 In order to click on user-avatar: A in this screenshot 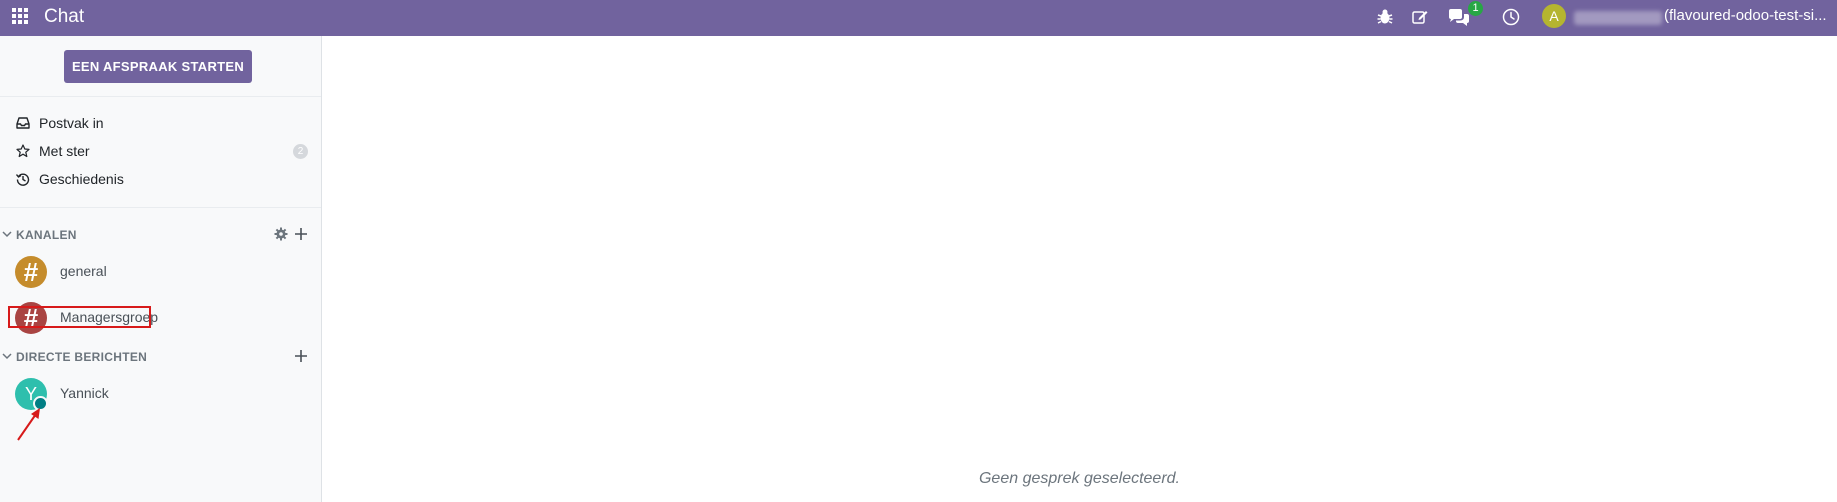, I will do `click(1554, 16)`.